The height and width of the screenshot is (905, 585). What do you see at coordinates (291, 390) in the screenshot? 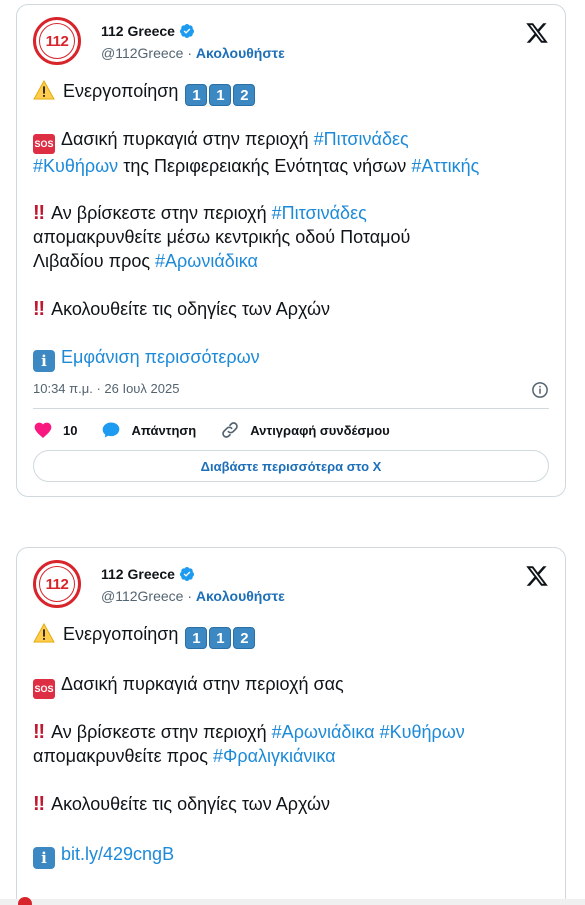
I see `tweet-meta: 10:34 π.μ. · 26 Ιουλ 2025` at bounding box center [291, 390].